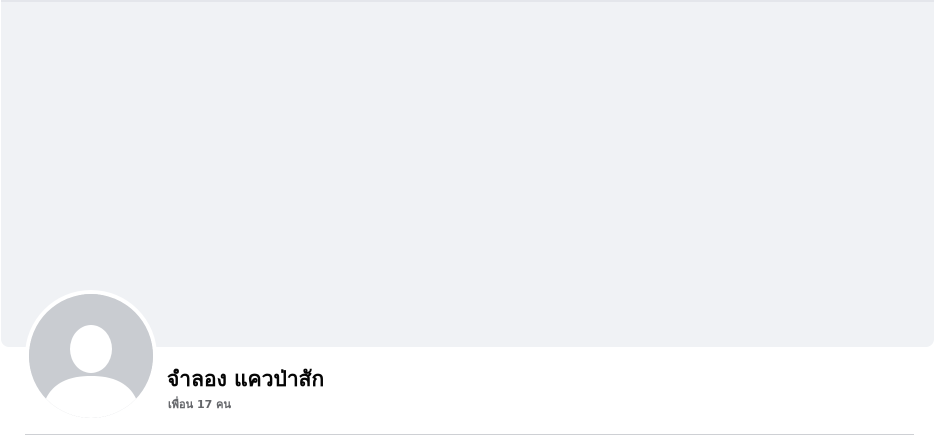 This screenshot has height=436, width=935. I want to click on friends-count-link: เพื่อน 17 คน, so click(199, 404).